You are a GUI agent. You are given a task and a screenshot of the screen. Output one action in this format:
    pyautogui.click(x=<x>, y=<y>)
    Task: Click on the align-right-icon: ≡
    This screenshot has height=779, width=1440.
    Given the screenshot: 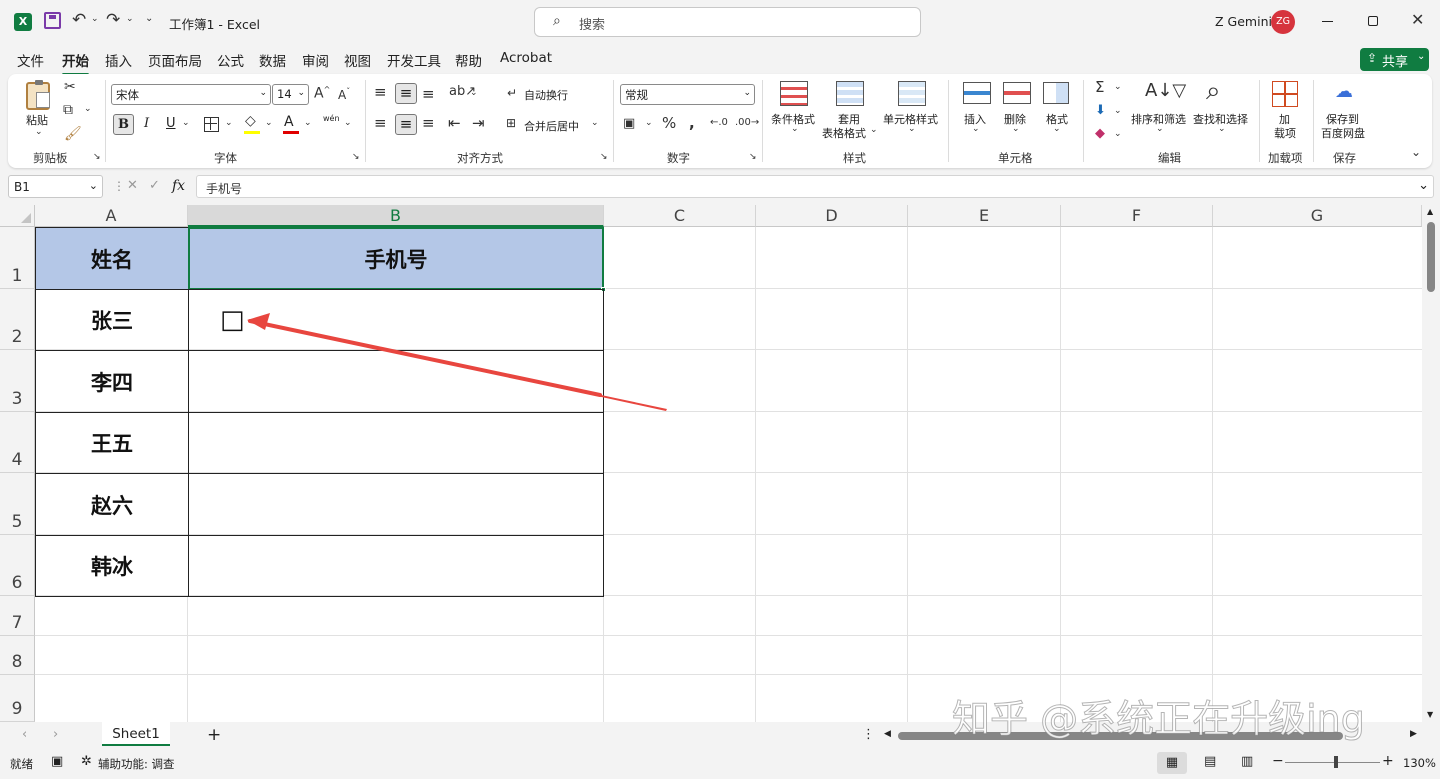 What is the action you would take?
    pyautogui.click(x=428, y=123)
    